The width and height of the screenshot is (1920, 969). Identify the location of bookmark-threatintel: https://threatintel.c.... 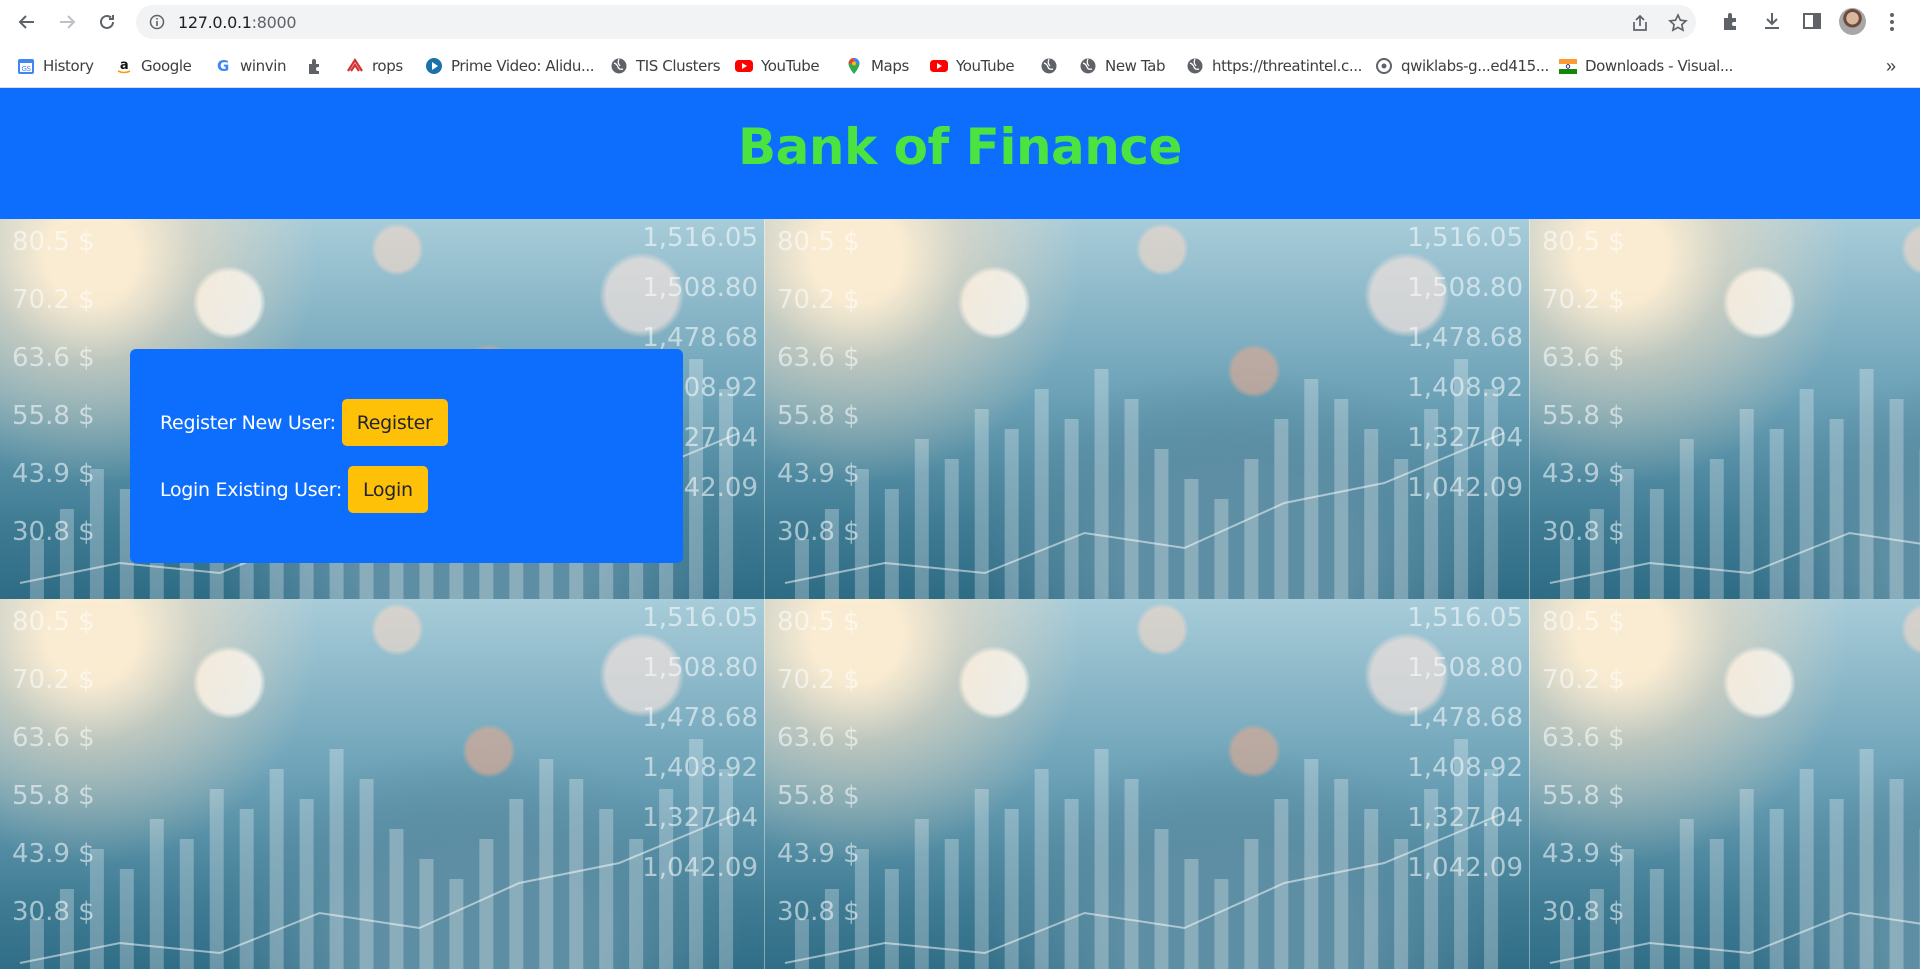
(1274, 66).